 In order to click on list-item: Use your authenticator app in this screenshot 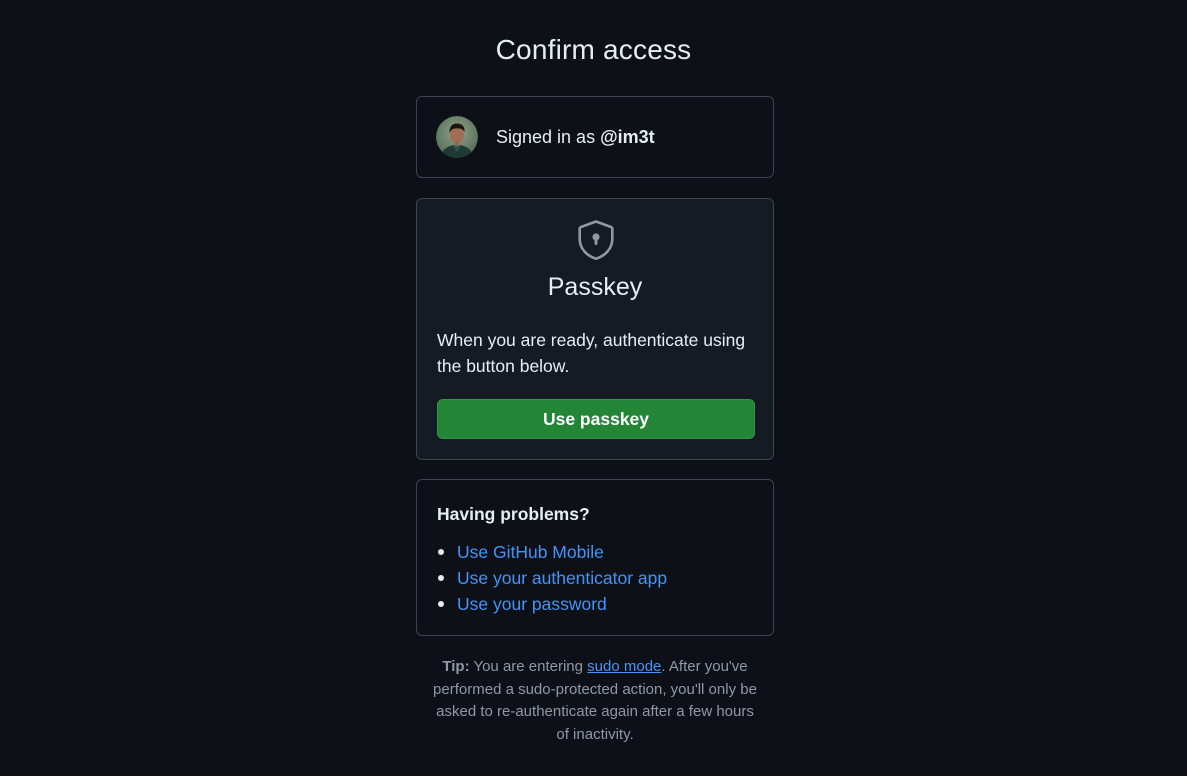, I will do `click(552, 578)`.